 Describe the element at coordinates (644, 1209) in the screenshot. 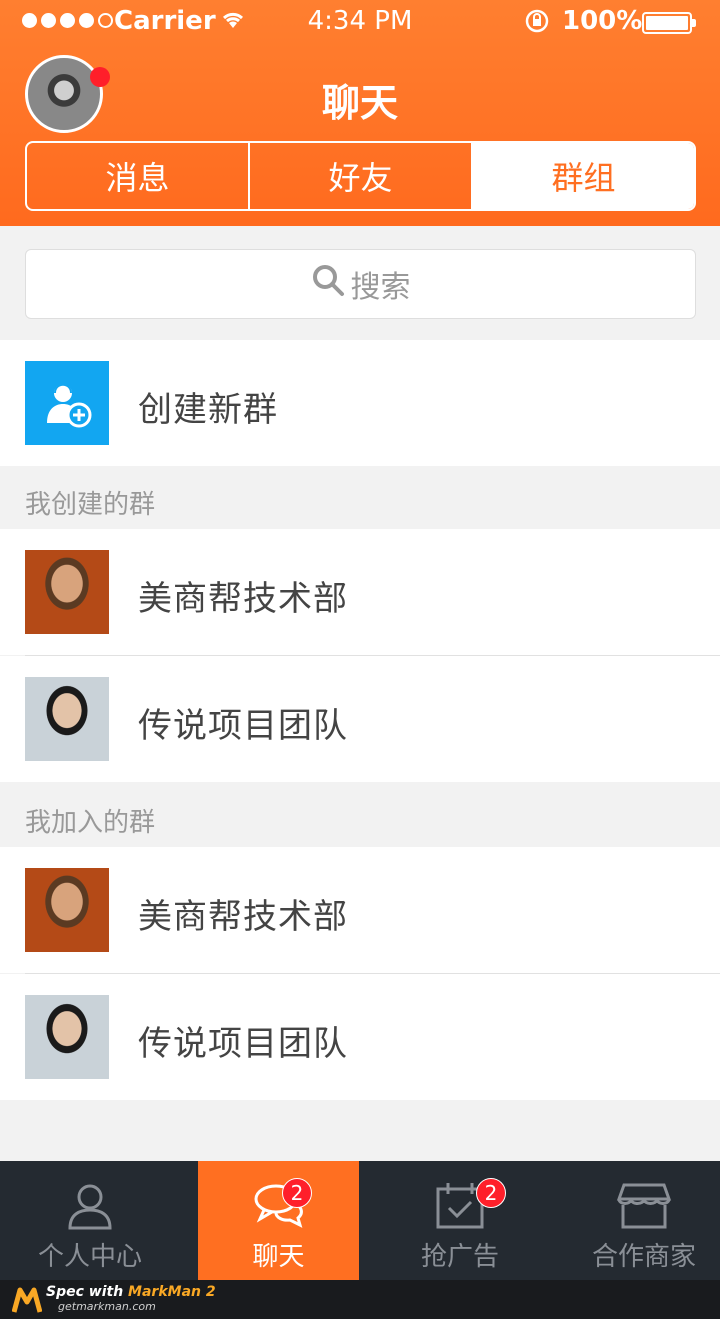

I see `shop-icon` at that location.